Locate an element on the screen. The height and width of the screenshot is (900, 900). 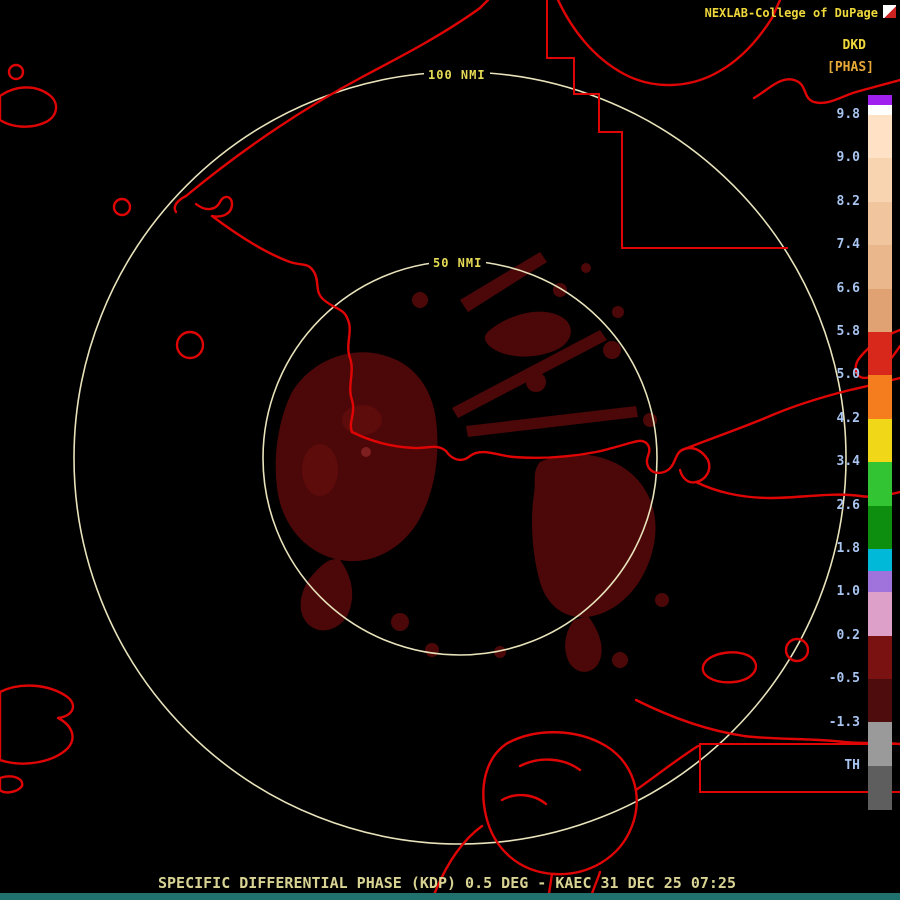
product-units: [PHAS] is located at coordinates (850, 67).